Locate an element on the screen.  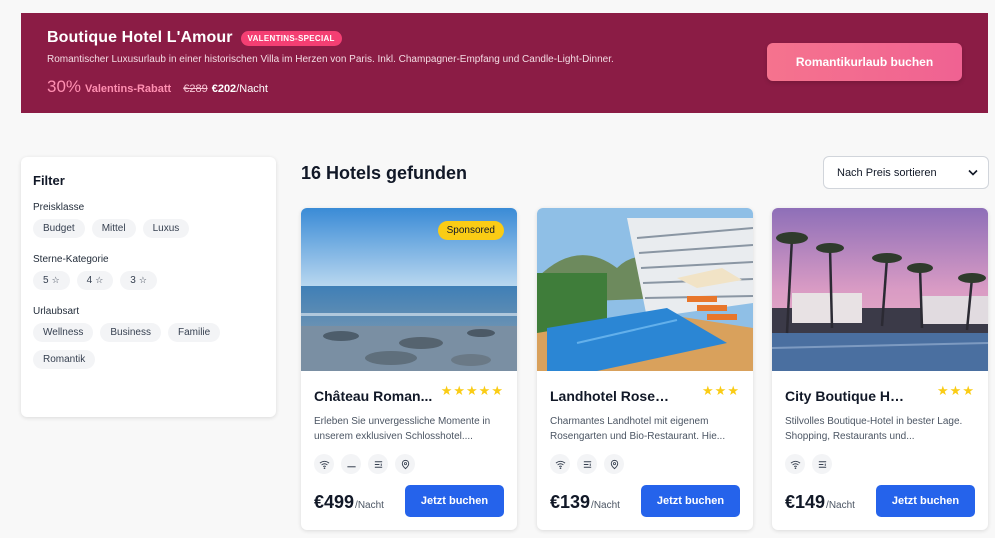
filter-group-label-price: Preisklasse is located at coordinates (59, 207).